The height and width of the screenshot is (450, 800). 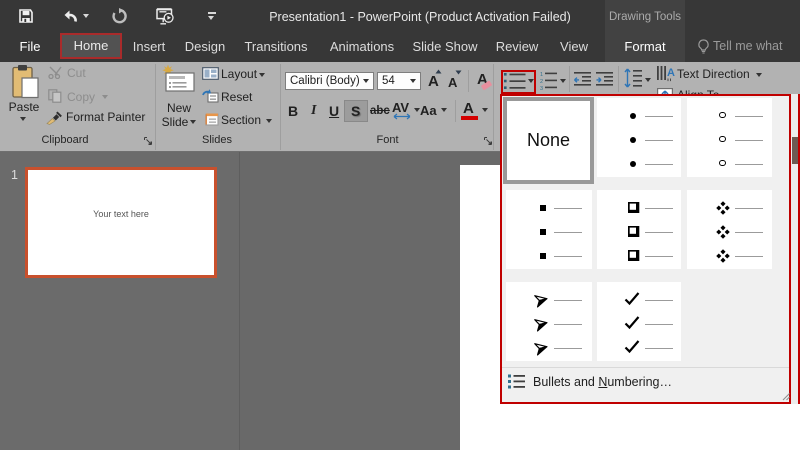 What do you see at coordinates (541, 82) in the screenshot?
I see `svg-text: 2` at bounding box center [541, 82].